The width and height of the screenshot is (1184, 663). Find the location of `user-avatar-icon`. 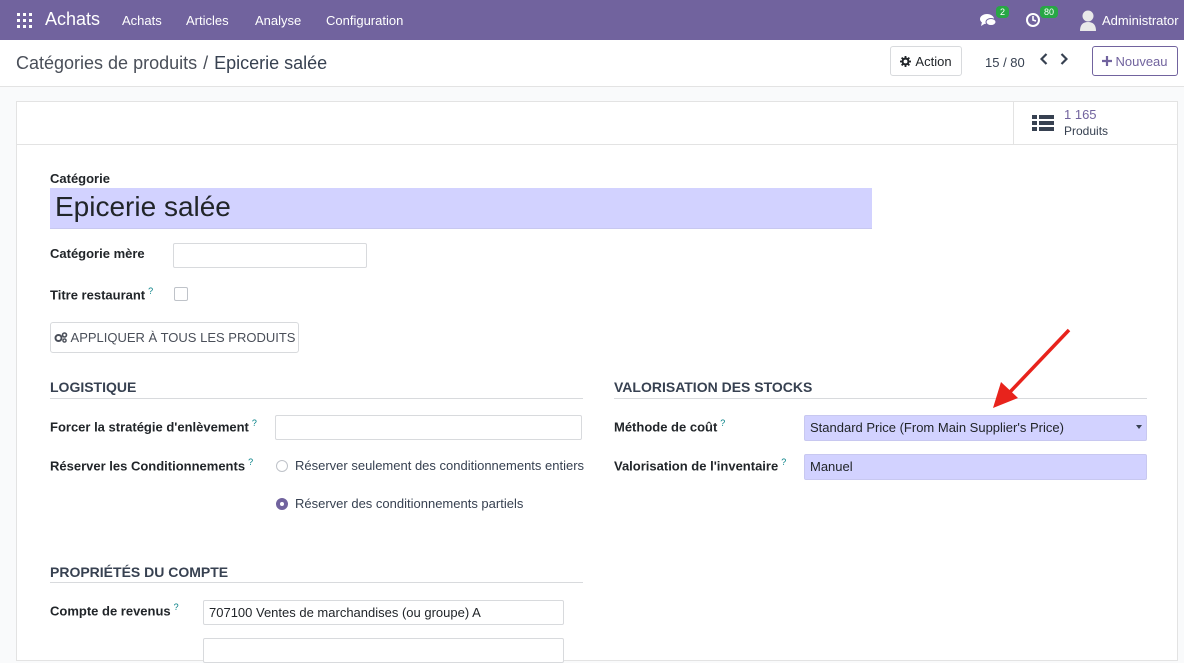

user-avatar-icon is located at coordinates (1088, 20).